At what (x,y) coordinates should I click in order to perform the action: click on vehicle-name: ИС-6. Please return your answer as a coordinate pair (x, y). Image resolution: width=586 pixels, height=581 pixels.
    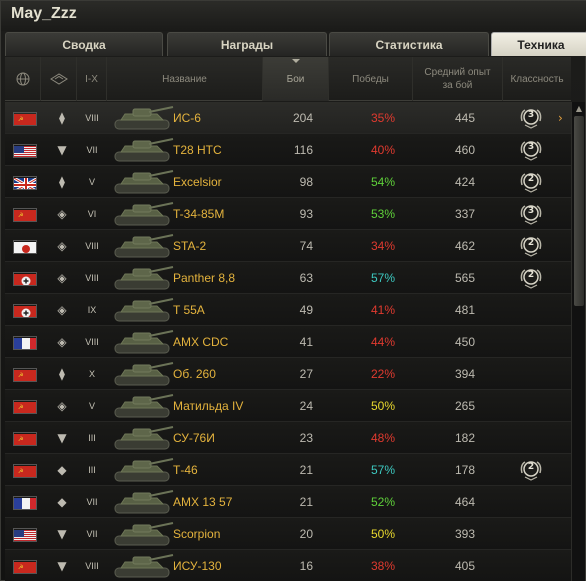
    Looking at the image, I should click on (187, 118).